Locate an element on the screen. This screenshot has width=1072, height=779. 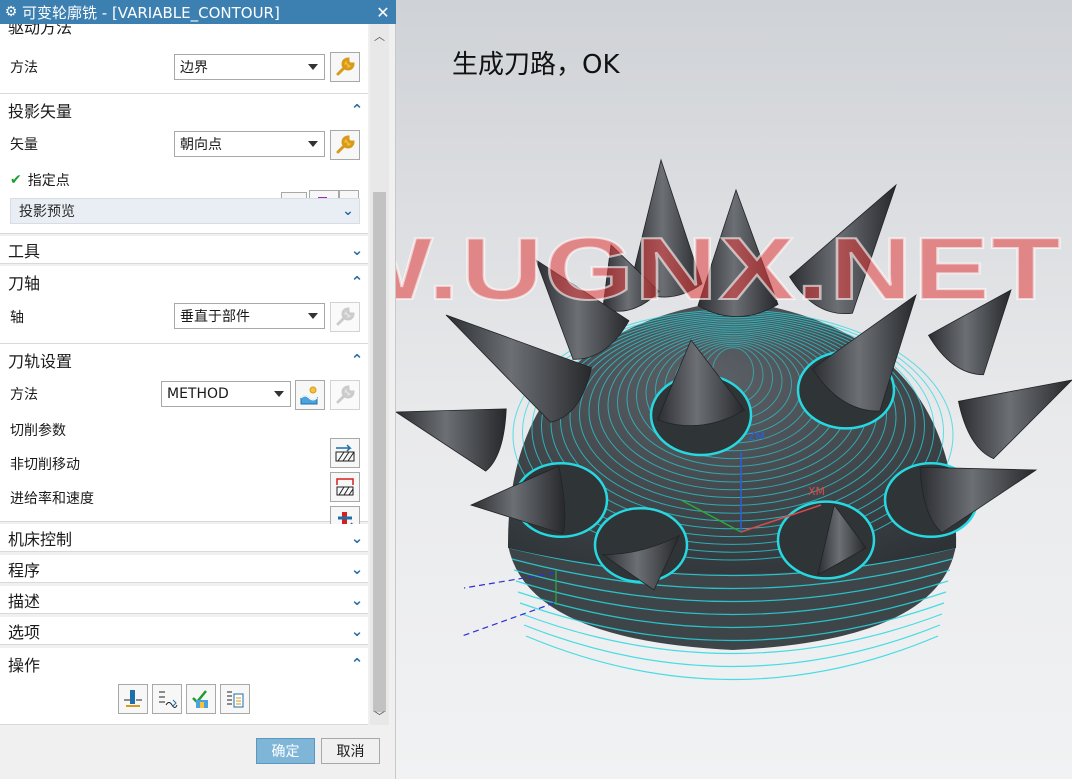
group-header-projection-vector: 投影矢量 ⌃ is located at coordinates (184, 110).